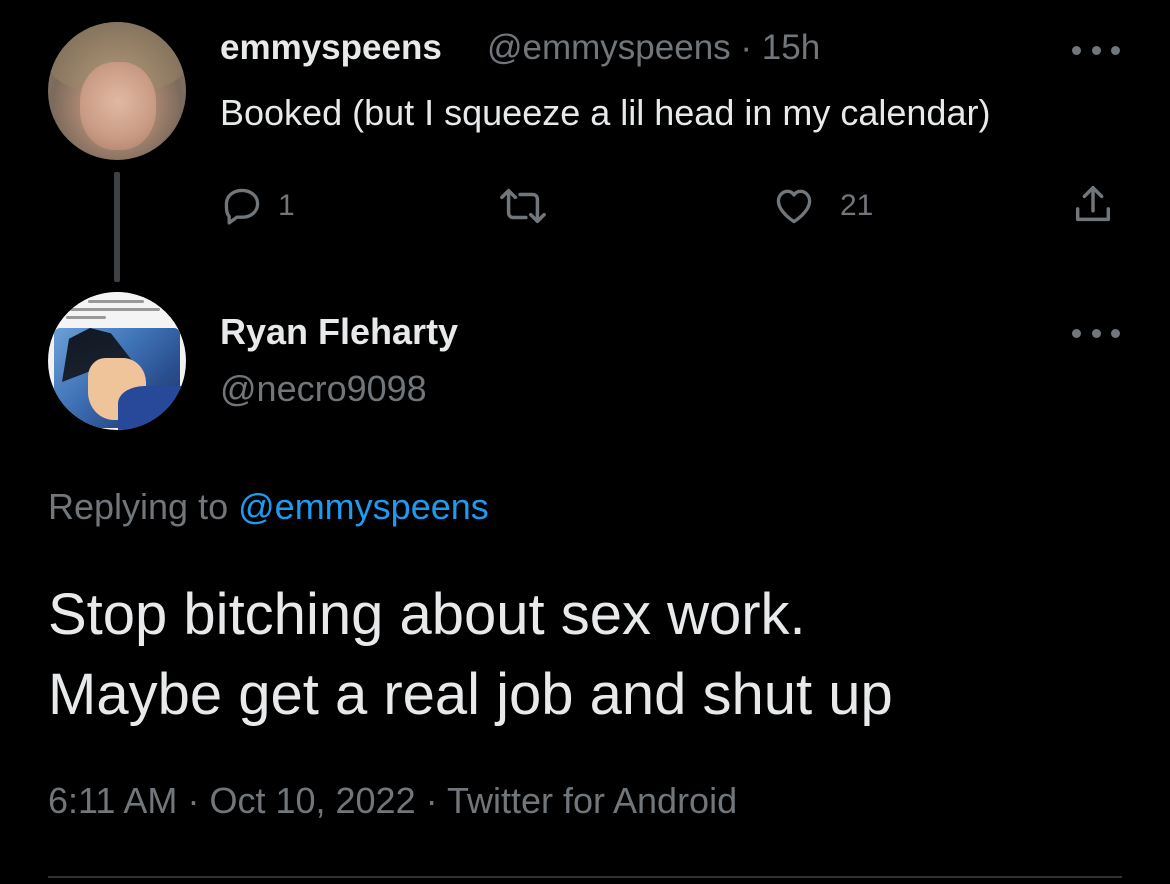 The width and height of the screenshot is (1170, 884). What do you see at coordinates (585, 877) in the screenshot?
I see `divider` at bounding box center [585, 877].